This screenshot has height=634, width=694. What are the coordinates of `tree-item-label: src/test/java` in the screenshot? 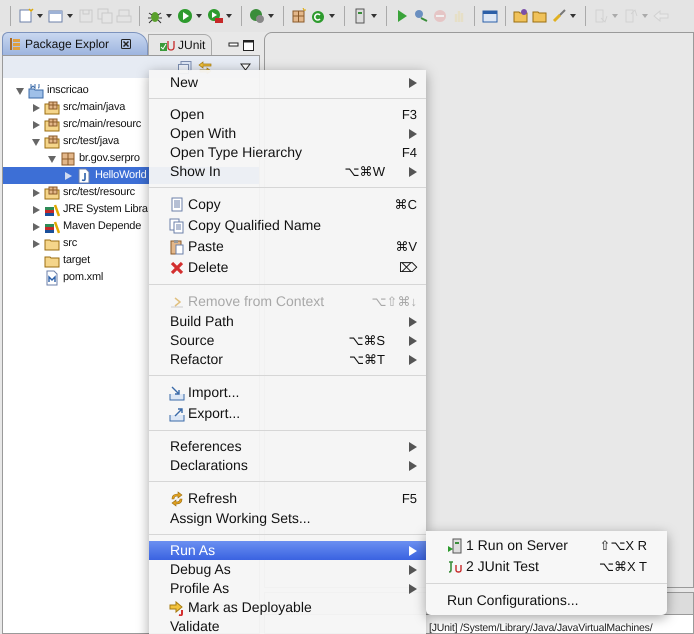 It's located at (91, 141).